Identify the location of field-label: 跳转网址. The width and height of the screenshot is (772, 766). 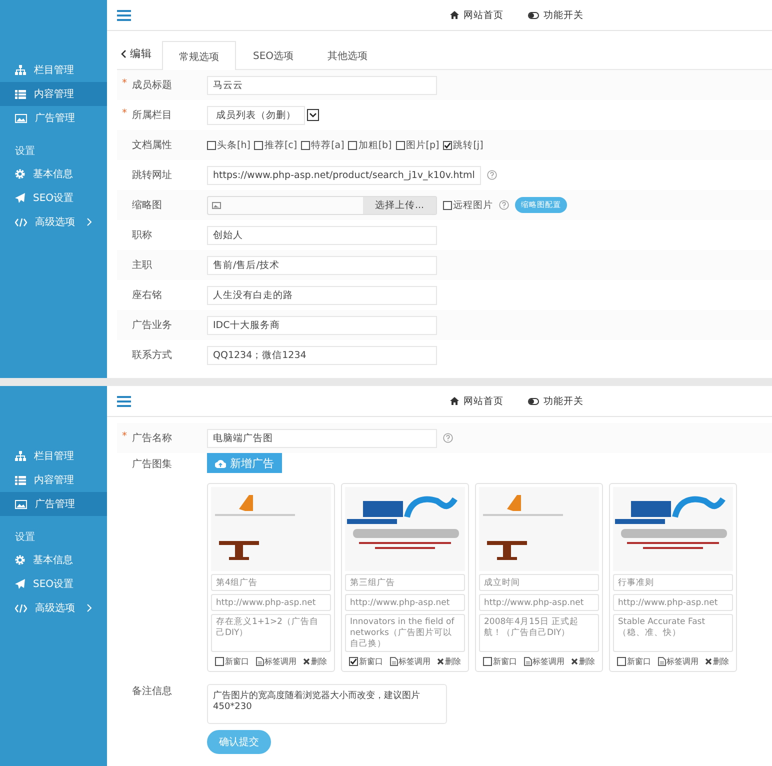
(152, 175).